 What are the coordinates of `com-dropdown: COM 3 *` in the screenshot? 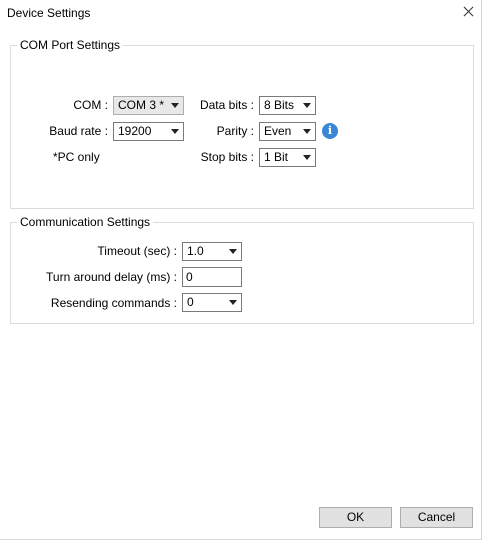 It's located at (148, 105).